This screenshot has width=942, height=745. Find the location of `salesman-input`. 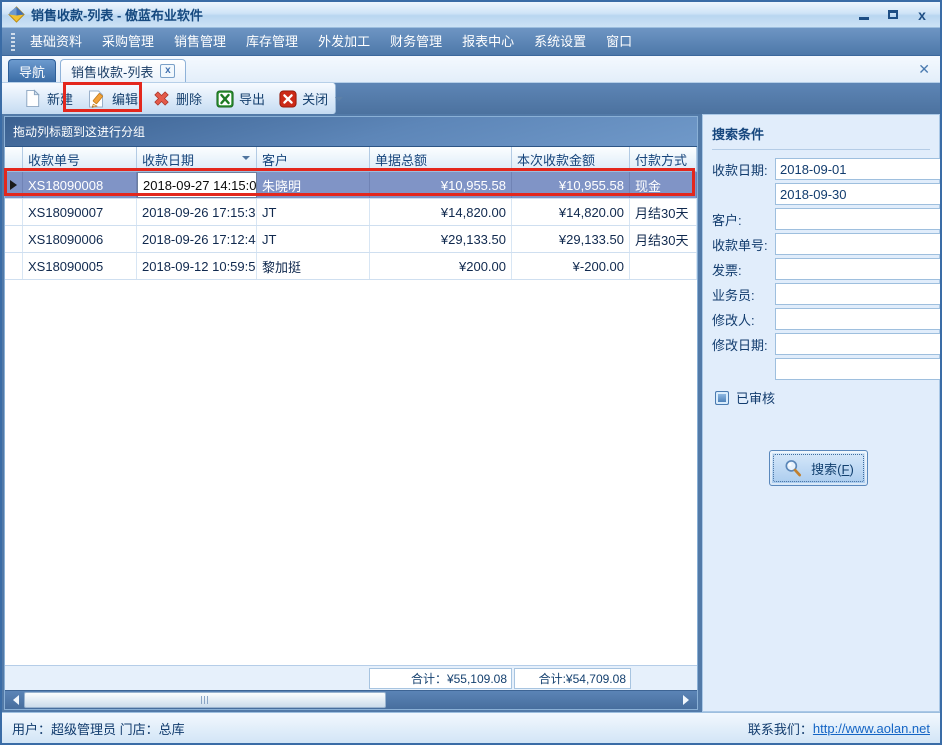

salesman-input is located at coordinates (858, 294).